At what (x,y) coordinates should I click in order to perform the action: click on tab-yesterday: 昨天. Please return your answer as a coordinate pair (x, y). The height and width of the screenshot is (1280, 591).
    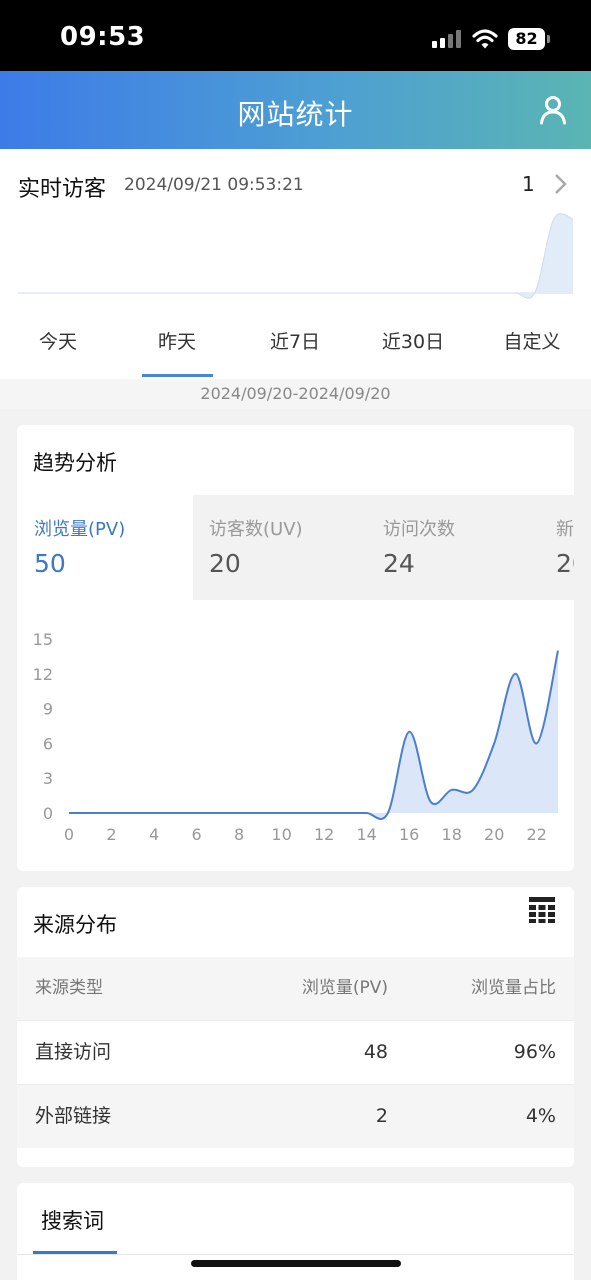
    Looking at the image, I should click on (177, 340).